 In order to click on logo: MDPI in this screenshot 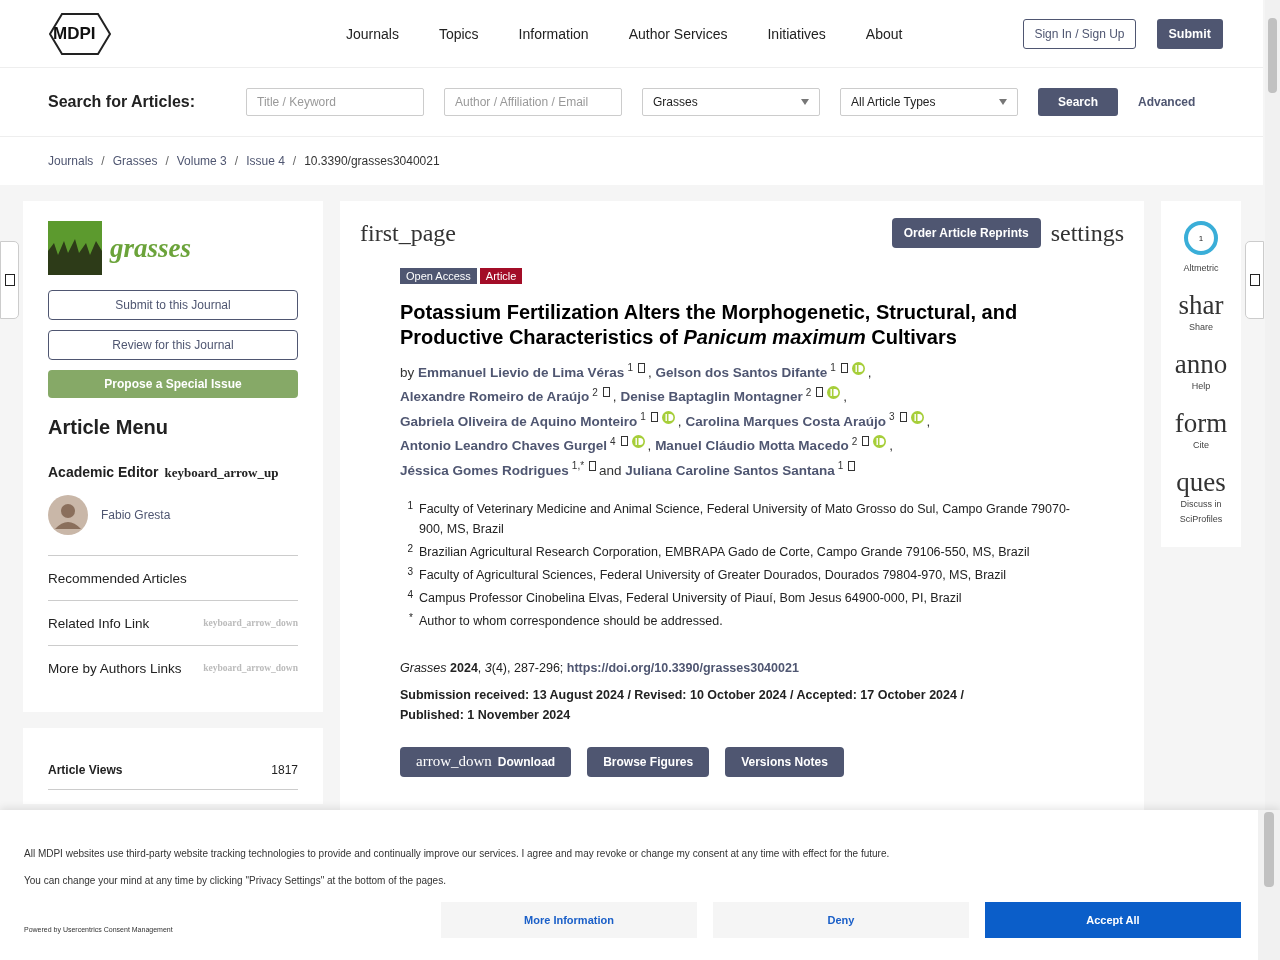, I will do `click(80, 33)`.